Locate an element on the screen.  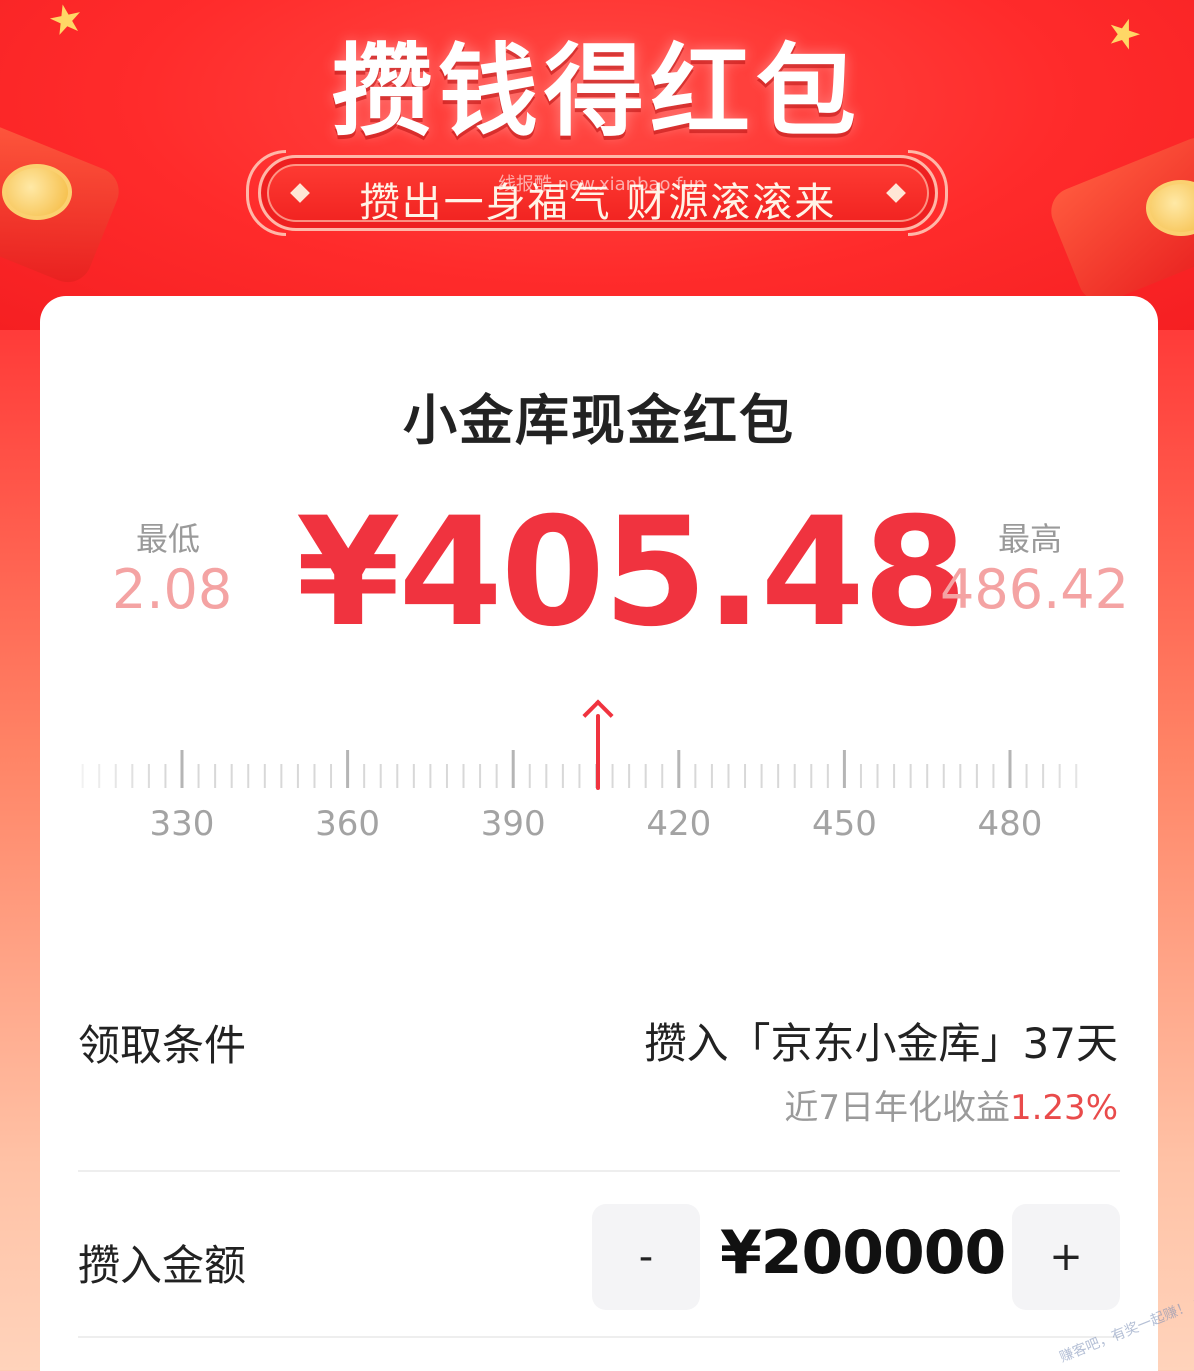
watermark-text: 线报酷 new.xianbao.fun is located at coordinates (602, 184).